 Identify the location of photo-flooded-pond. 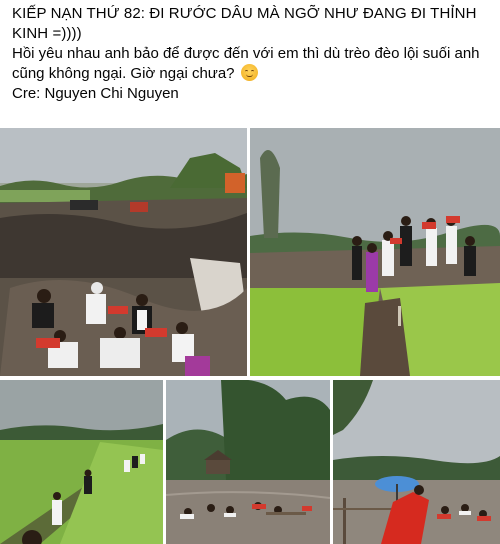
(248, 462).